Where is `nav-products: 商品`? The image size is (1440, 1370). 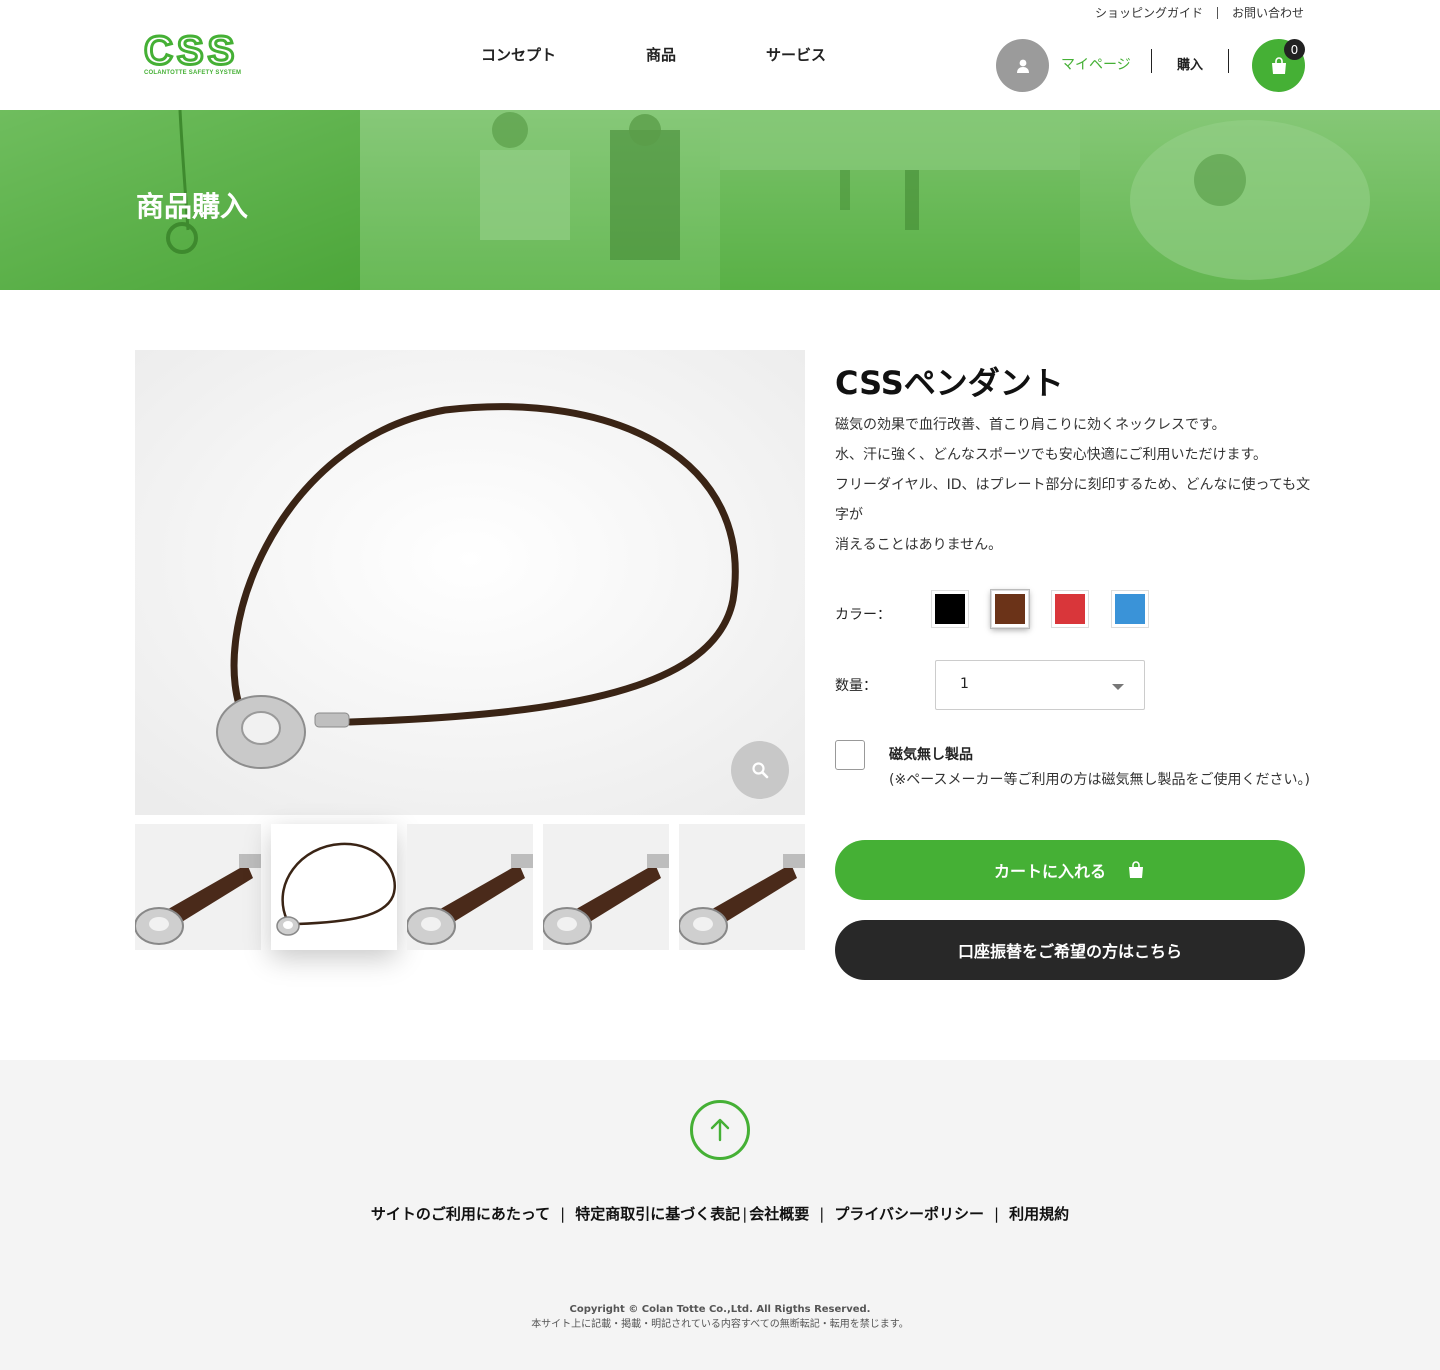 nav-products: 商品 is located at coordinates (661, 54).